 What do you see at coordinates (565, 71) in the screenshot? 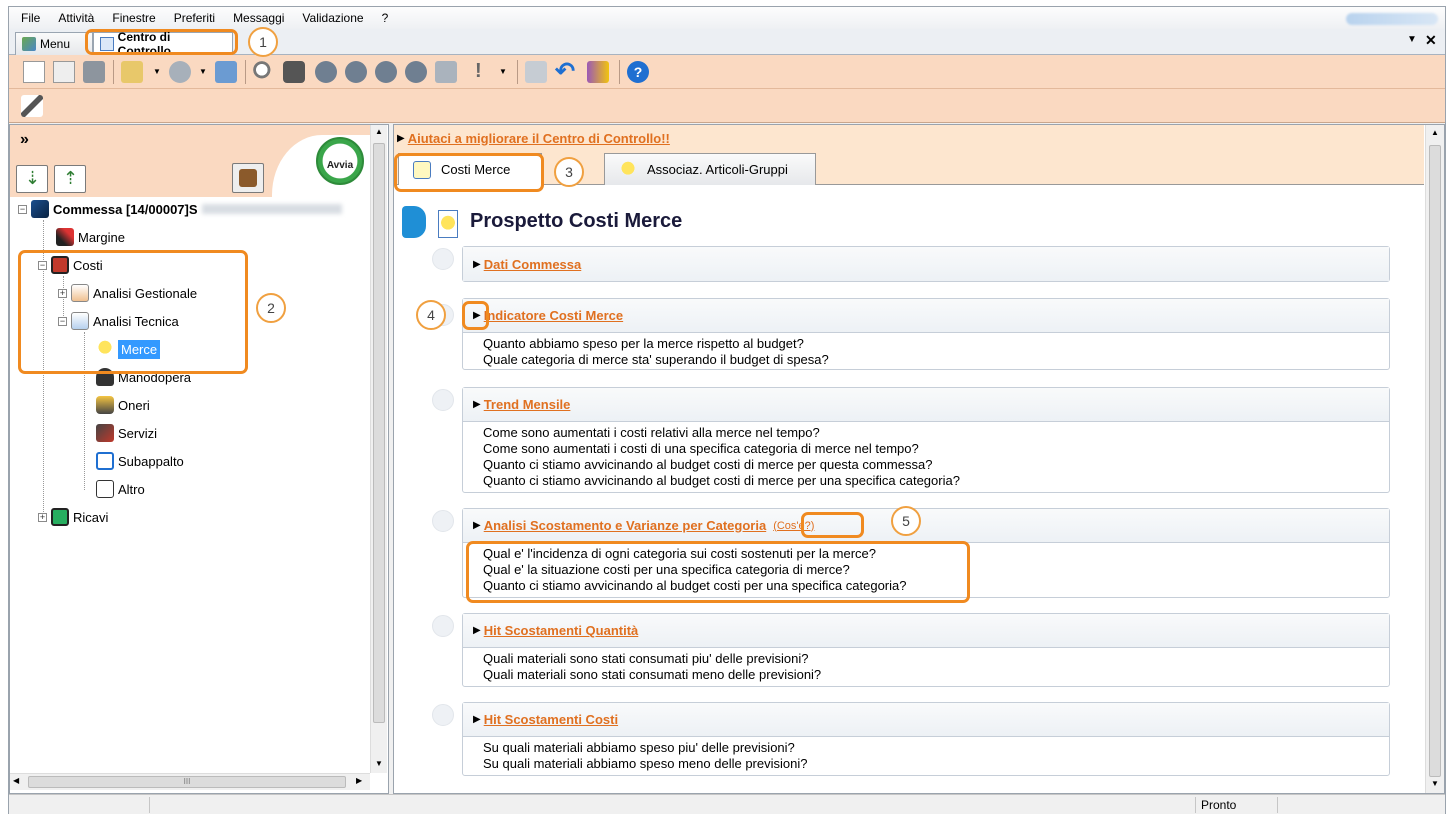
I see `undo-icon: ↶` at bounding box center [565, 71].